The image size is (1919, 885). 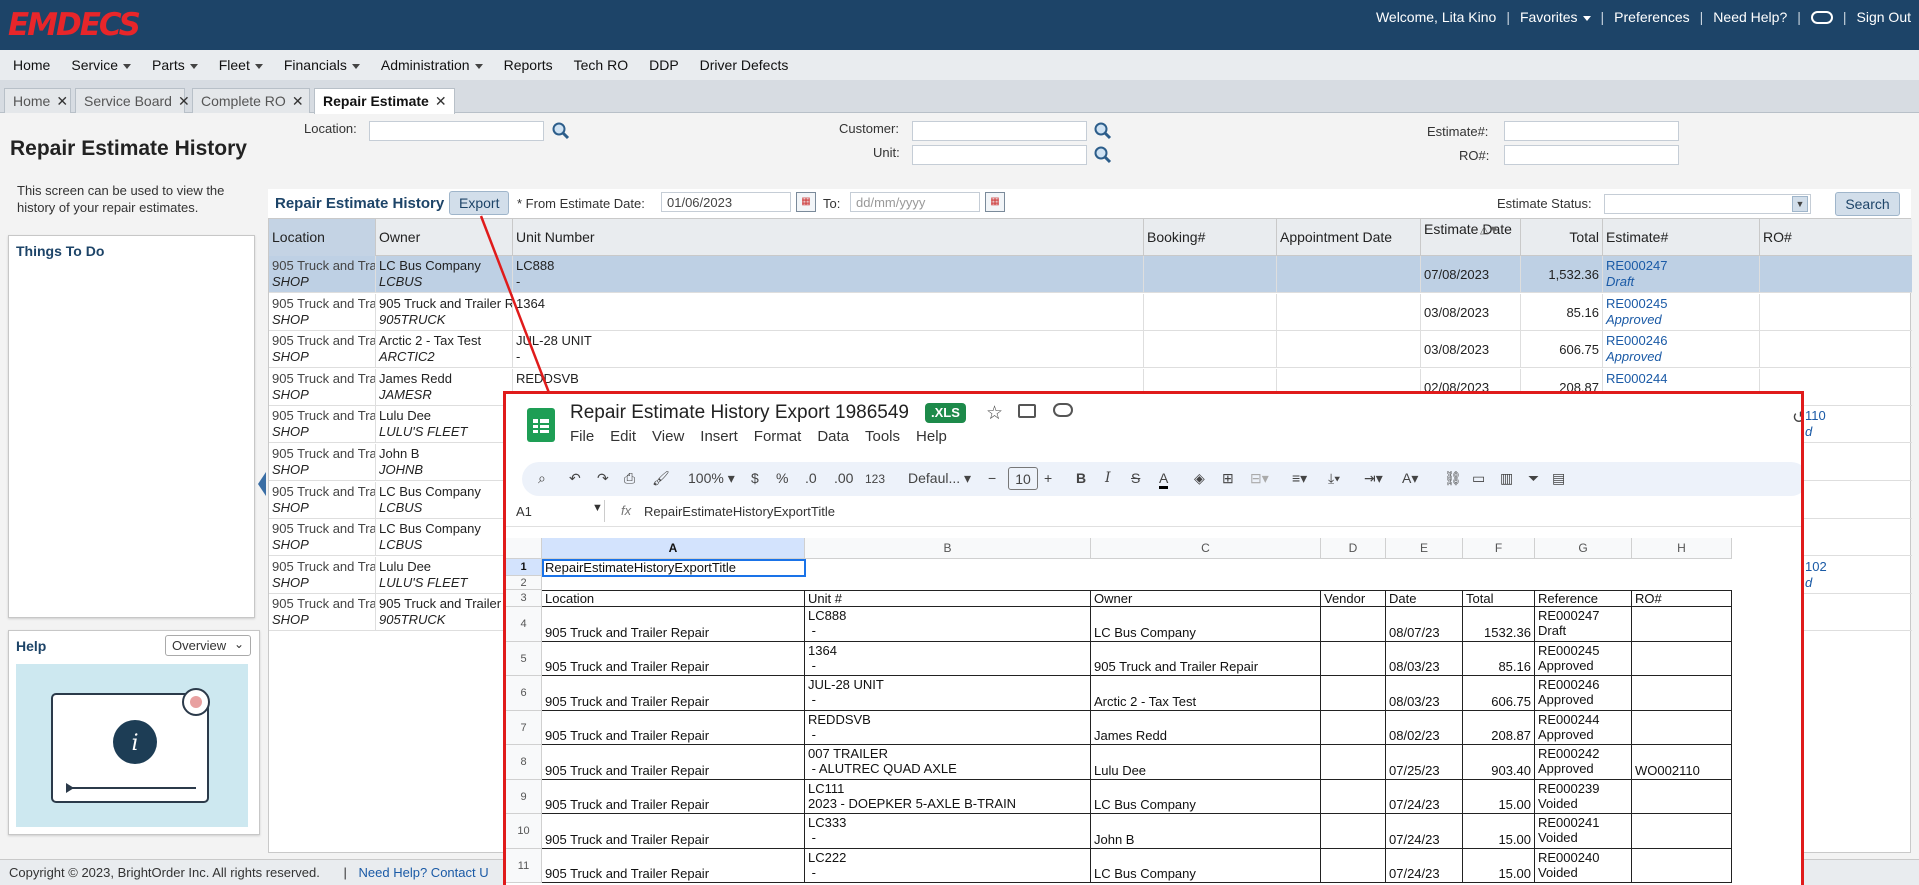 What do you see at coordinates (739, 413) in the screenshot?
I see `spreadsheet-title: Repair Estimate History Export 1986549` at bounding box center [739, 413].